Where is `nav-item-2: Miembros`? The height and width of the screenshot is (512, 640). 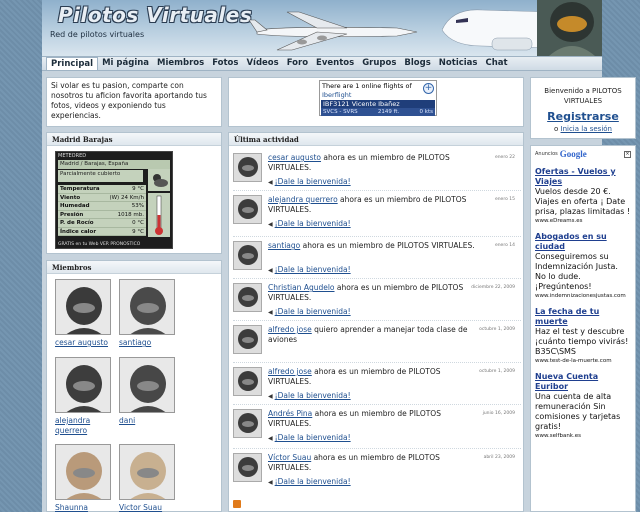 nav-item-2: Miembros is located at coordinates (180, 63).